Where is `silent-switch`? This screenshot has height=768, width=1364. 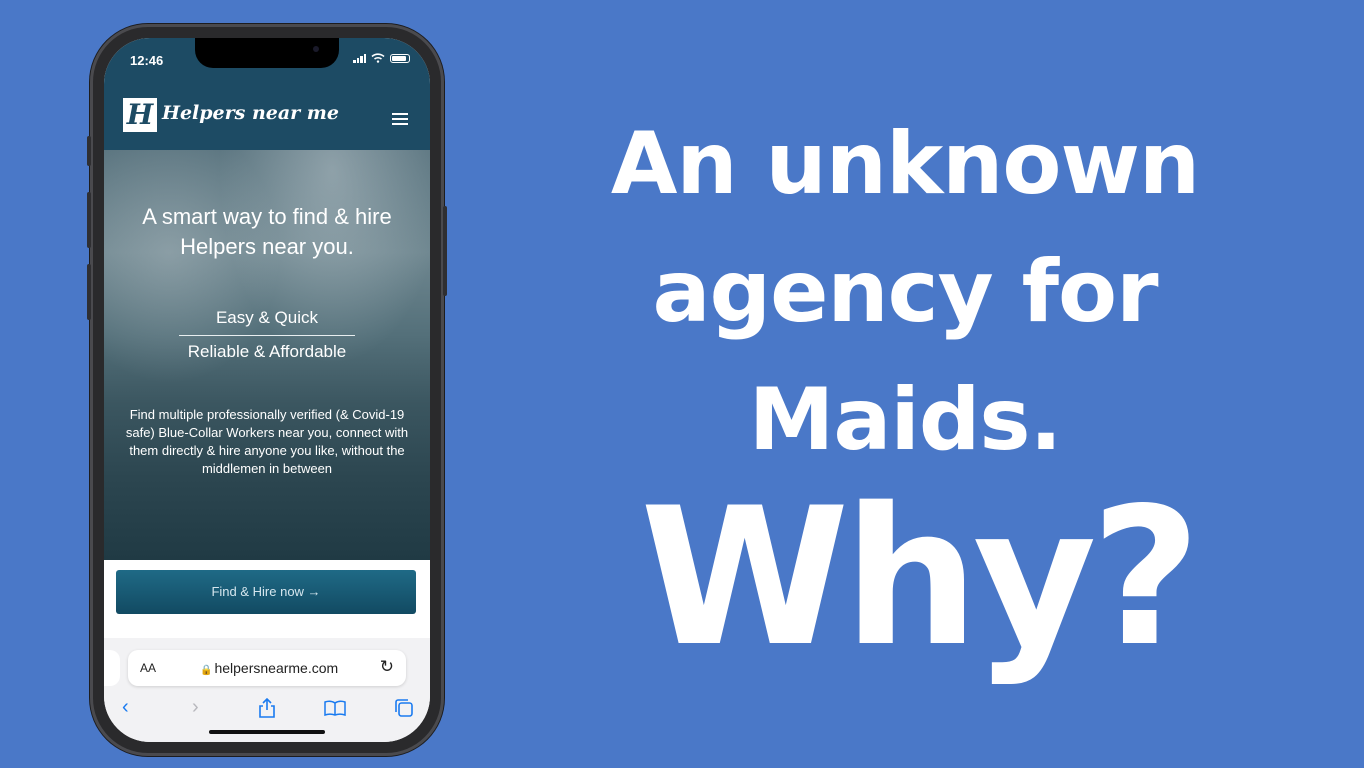
silent-switch is located at coordinates (89, 151).